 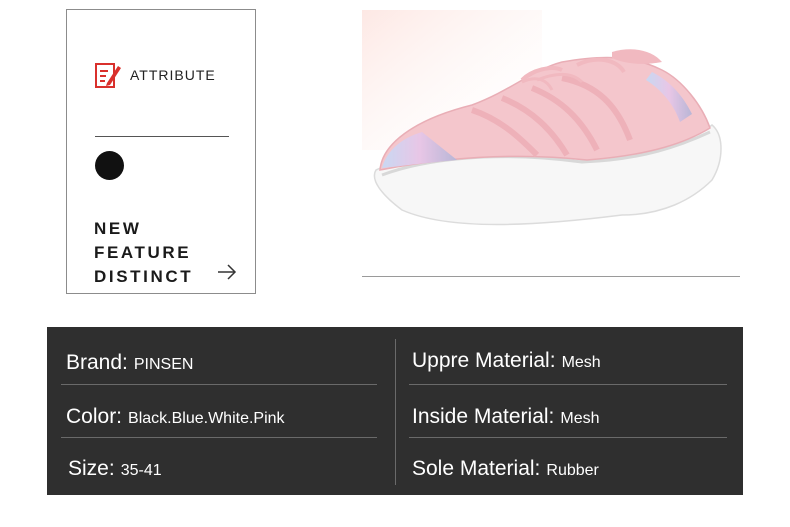 What do you see at coordinates (572, 470) in the screenshot?
I see `spec-value: Rubber` at bounding box center [572, 470].